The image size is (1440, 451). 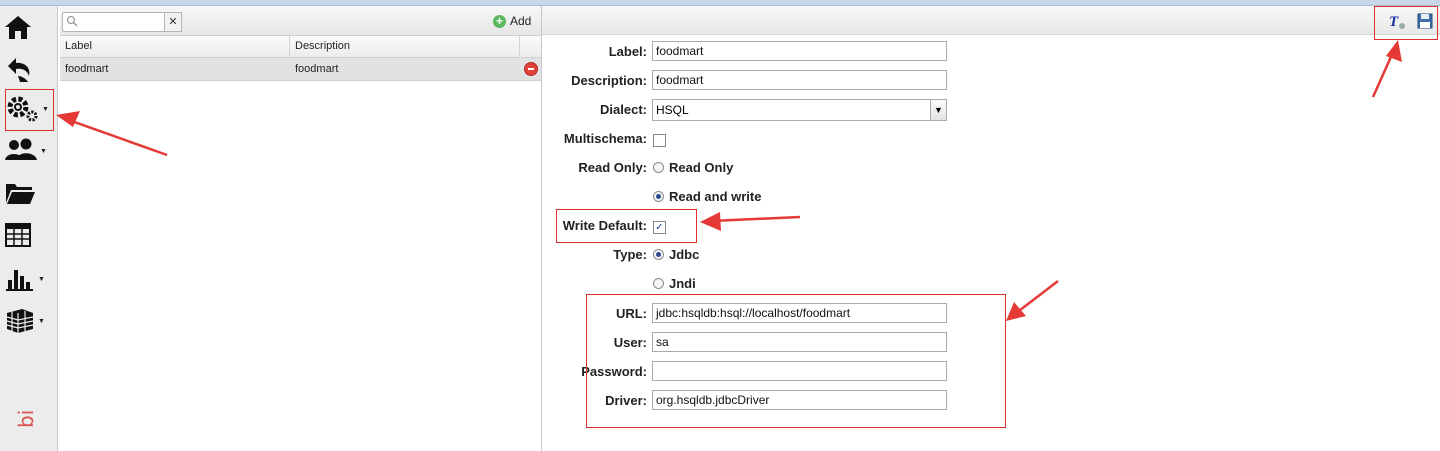 I want to click on jdbc-option-label: Jdbc, so click(x=684, y=254).